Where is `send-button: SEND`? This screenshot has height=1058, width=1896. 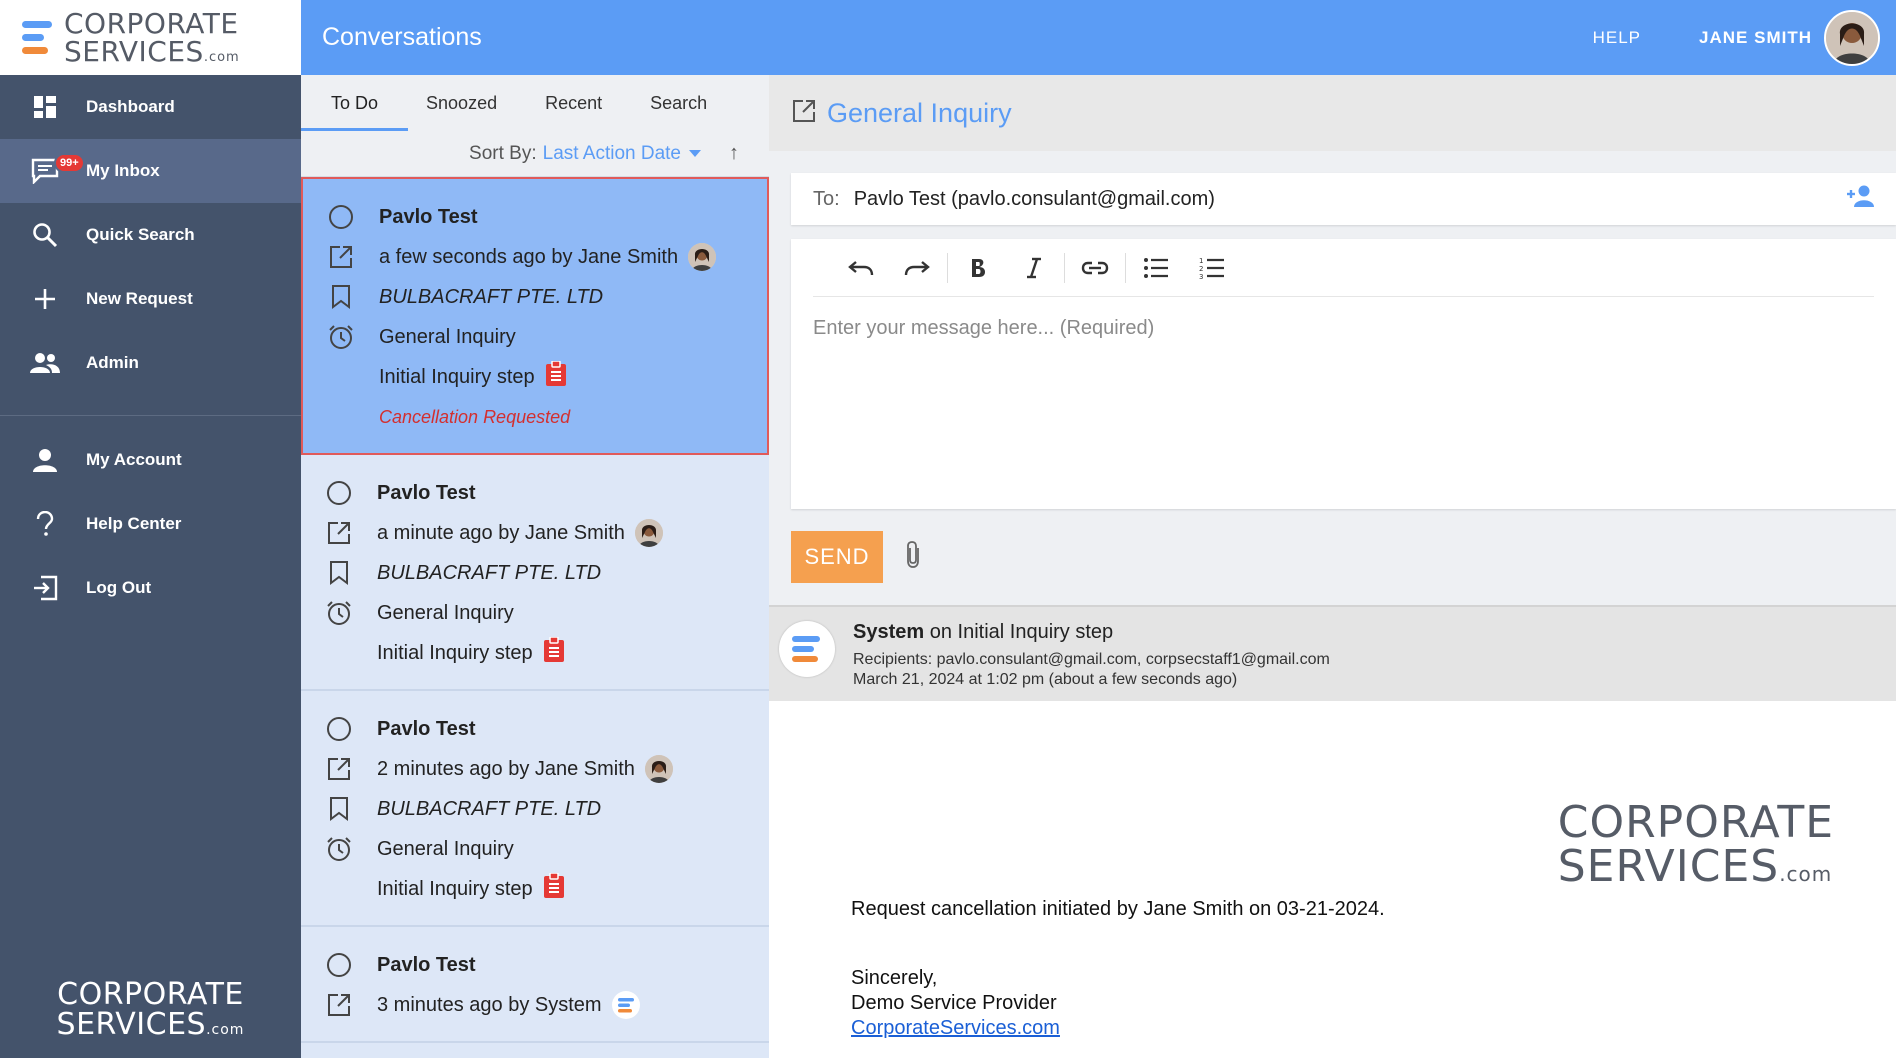 send-button: SEND is located at coordinates (837, 557).